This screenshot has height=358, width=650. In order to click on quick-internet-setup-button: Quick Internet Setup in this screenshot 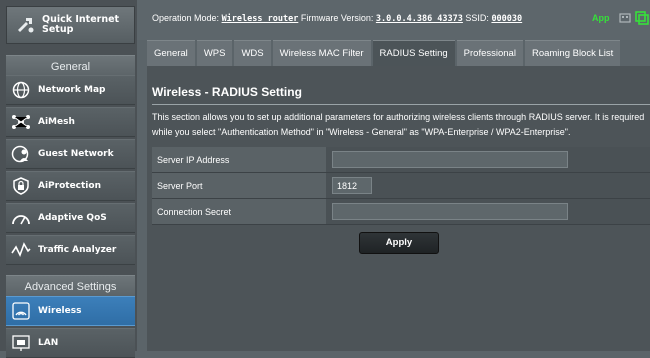, I will do `click(70, 25)`.